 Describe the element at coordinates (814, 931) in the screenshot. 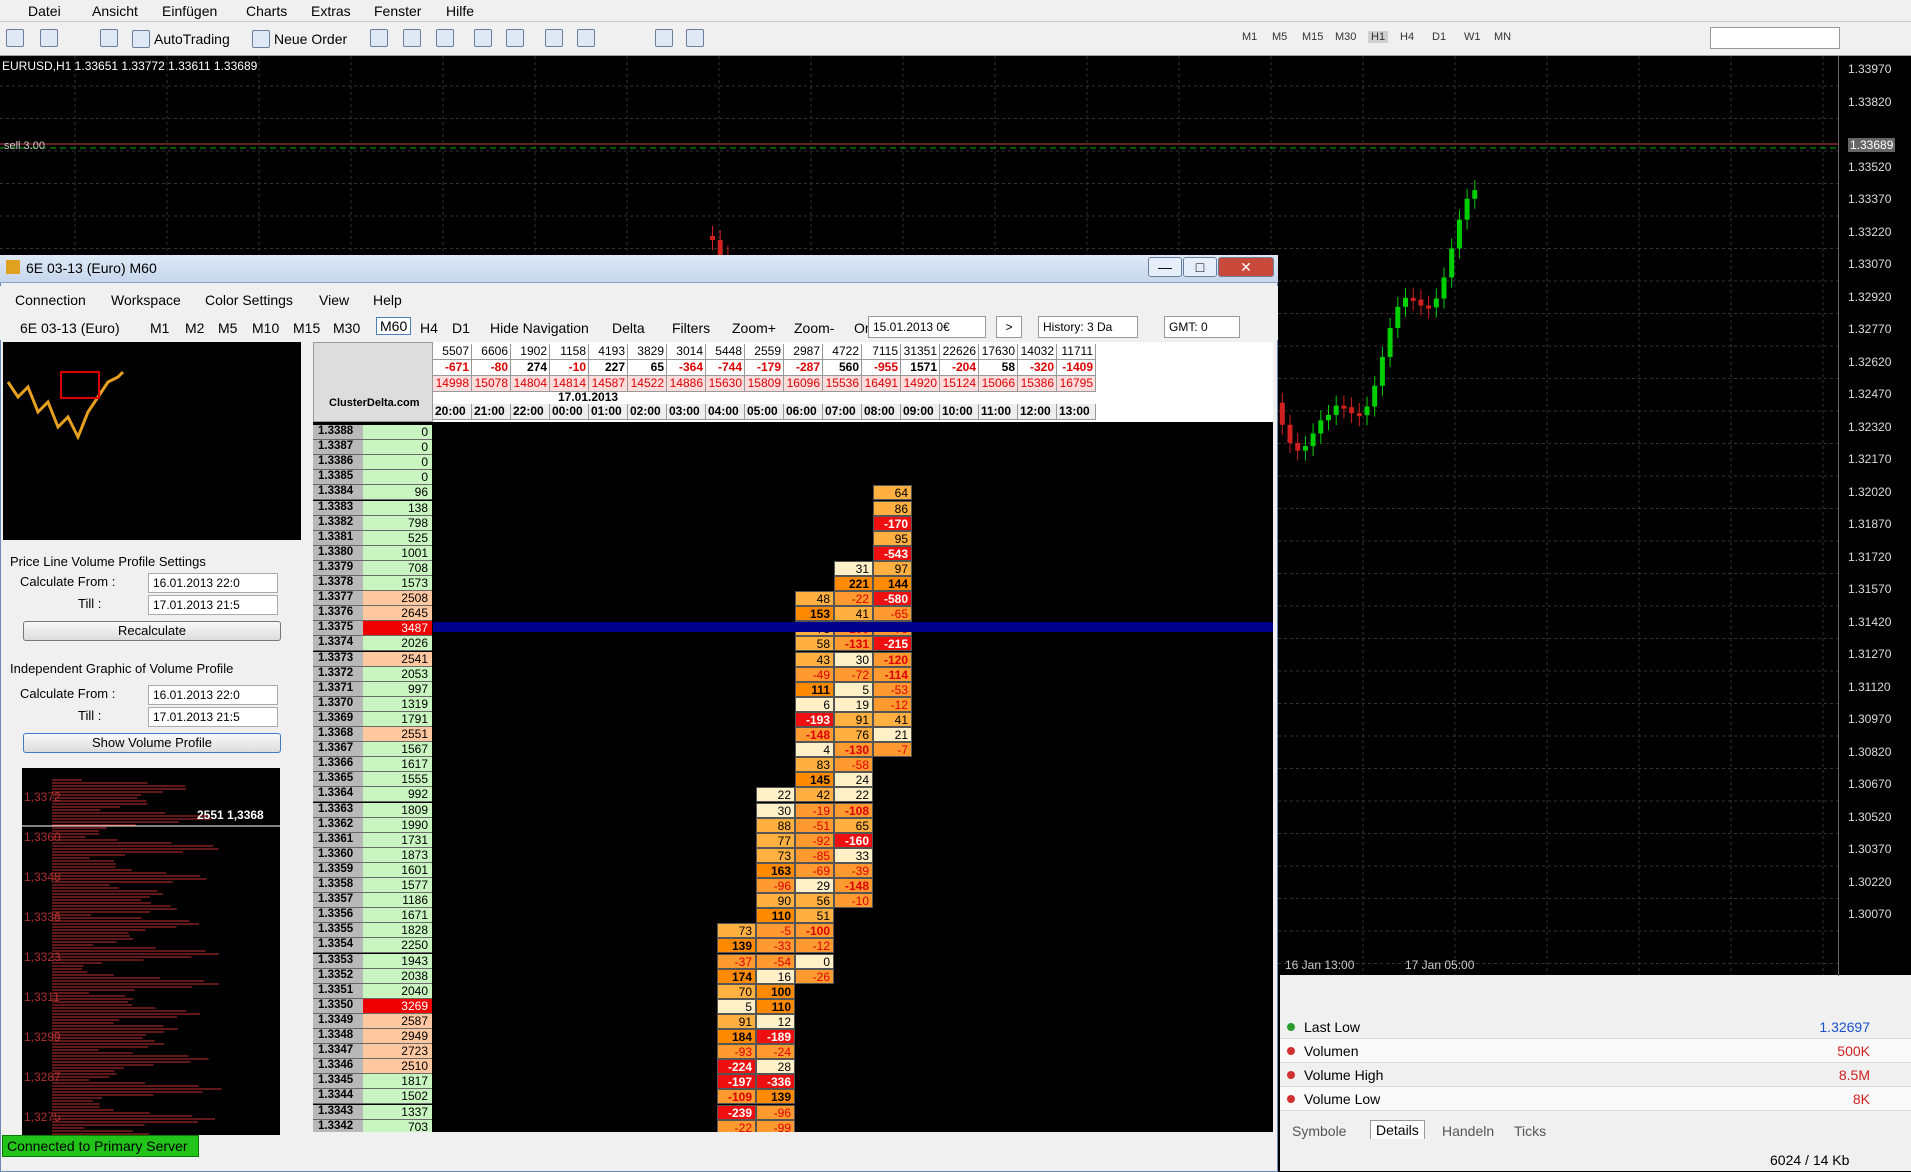

I see `cluster-cell: -100` at that location.